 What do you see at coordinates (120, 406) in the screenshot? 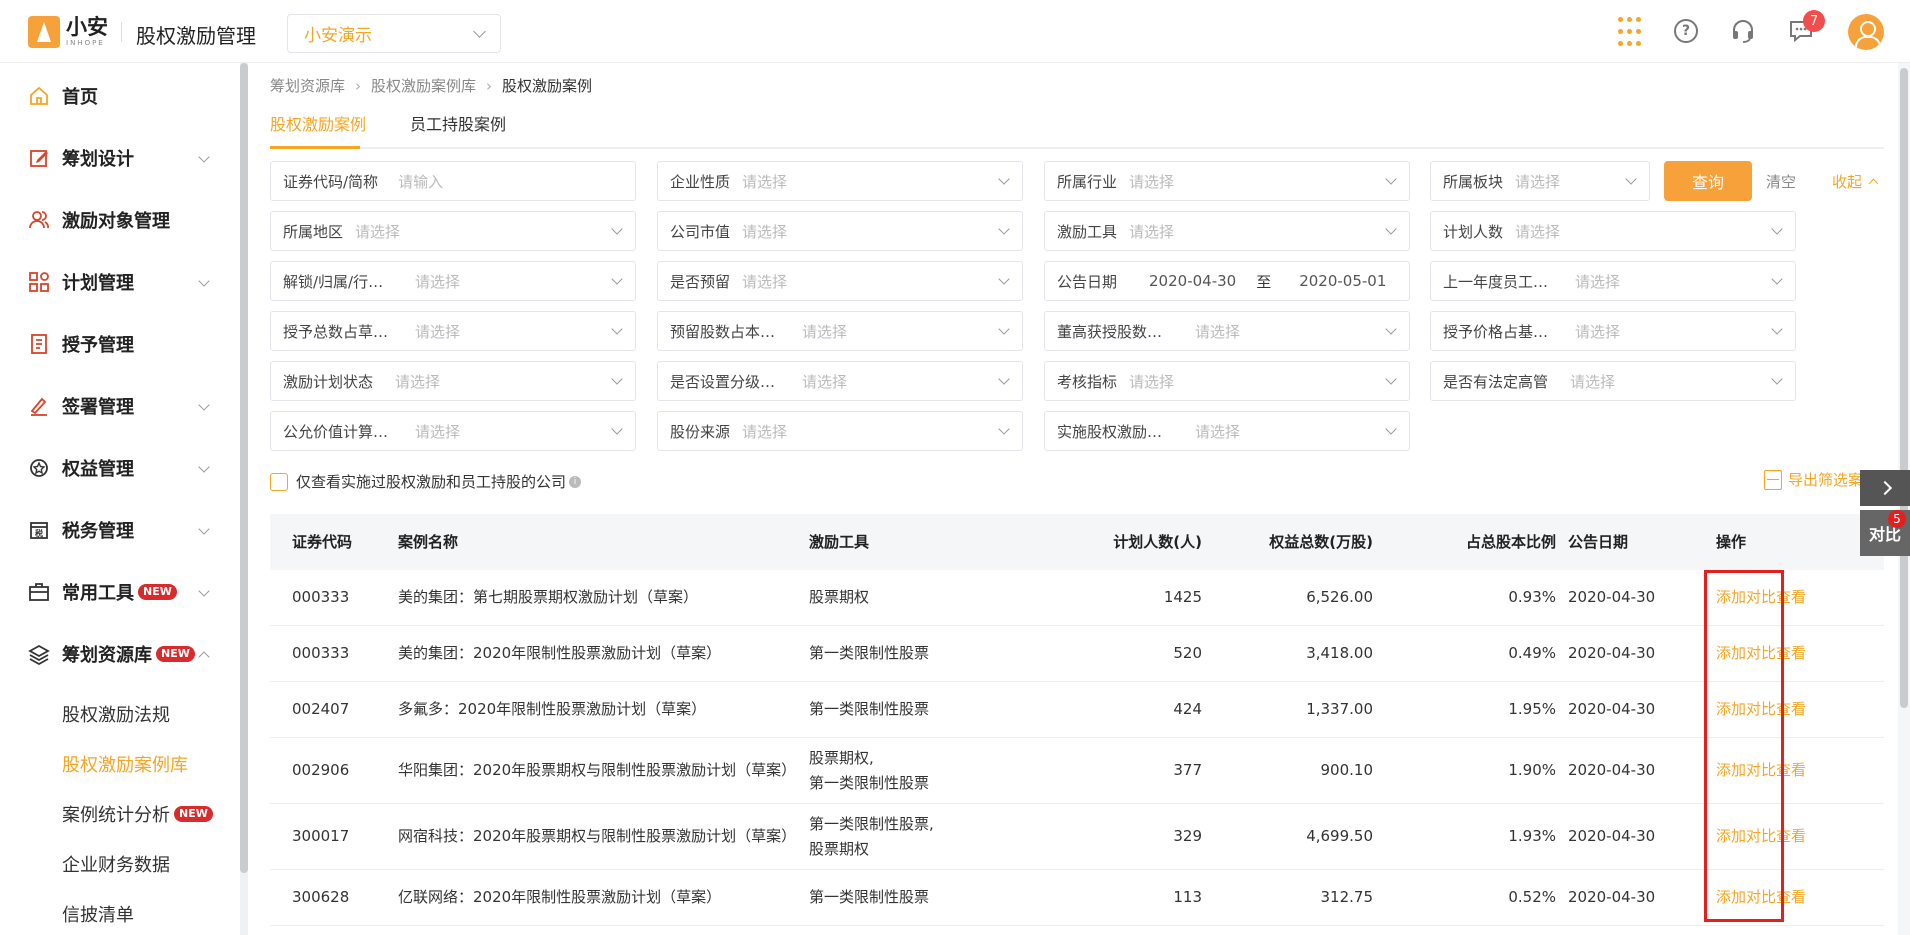
I see `sidebar-item-sign-management: 签署管理` at bounding box center [120, 406].